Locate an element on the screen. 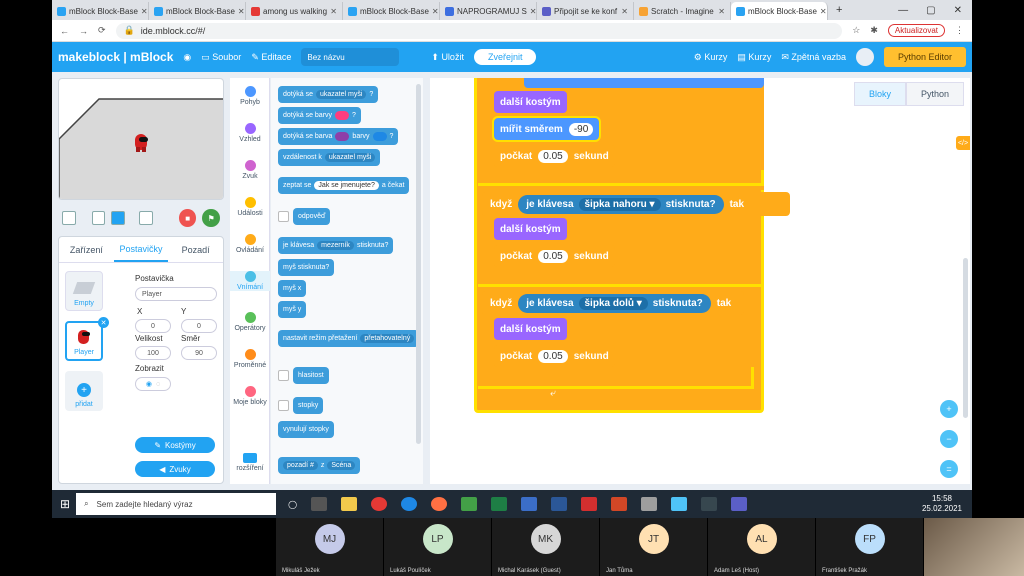  grid-icon is located at coordinates (146, 218).